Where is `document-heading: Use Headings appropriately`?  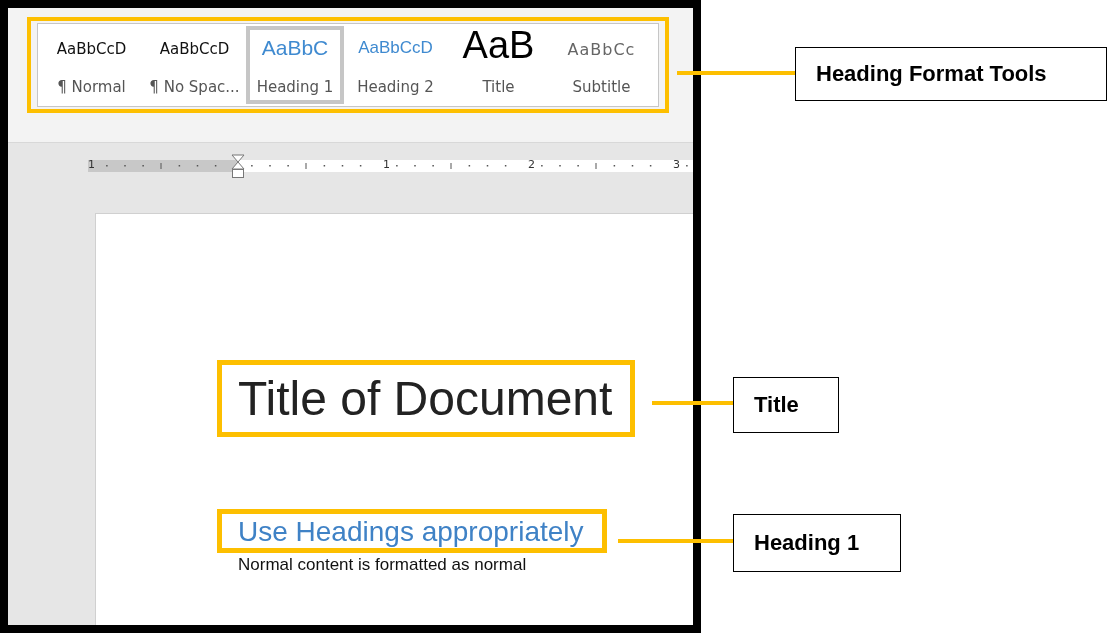
document-heading: Use Headings appropriately is located at coordinates (411, 531).